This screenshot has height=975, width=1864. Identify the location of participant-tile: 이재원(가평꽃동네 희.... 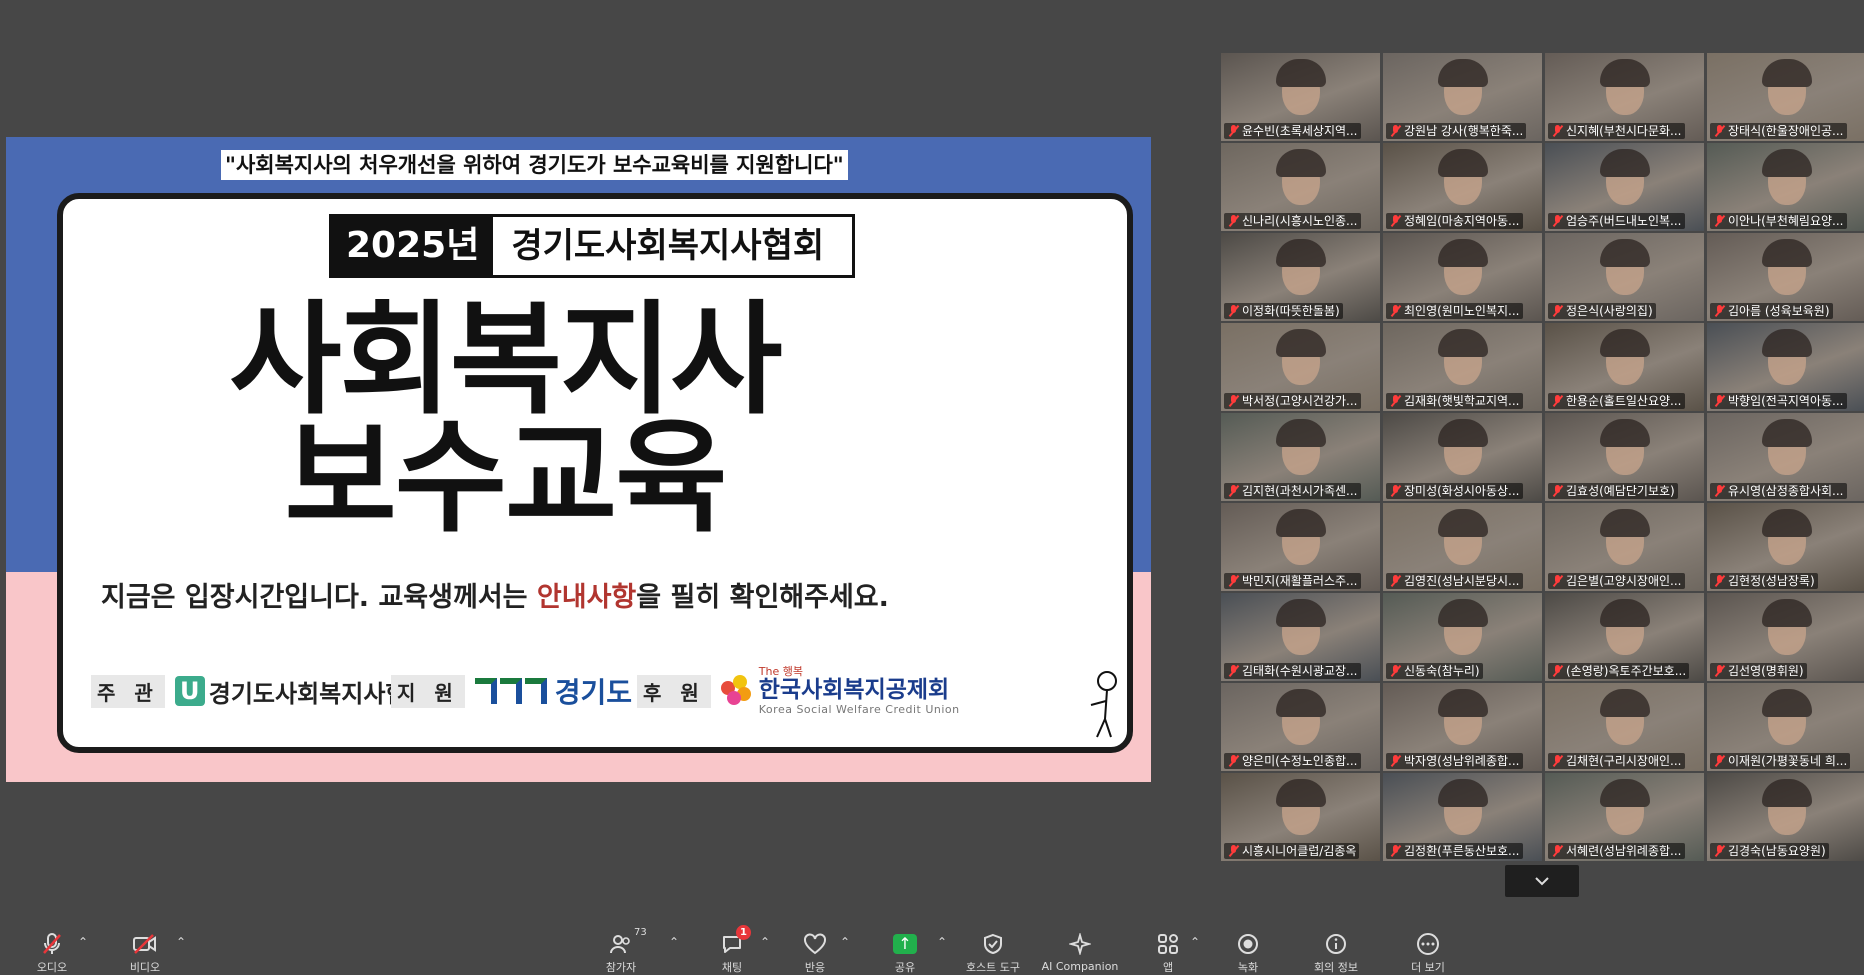
(1785, 727).